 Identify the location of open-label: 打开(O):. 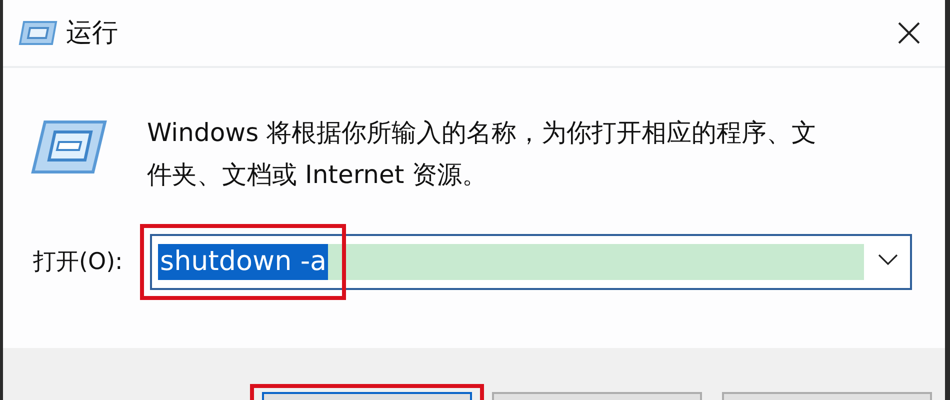
(78, 262).